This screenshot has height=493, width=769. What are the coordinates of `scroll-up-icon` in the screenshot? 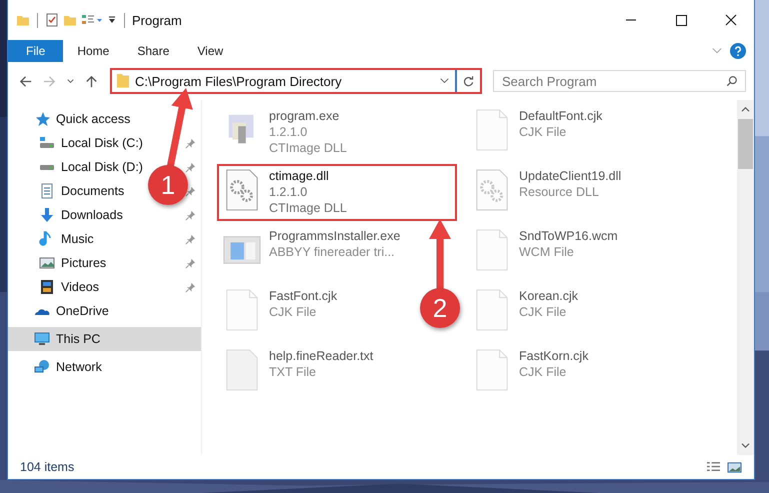 It's located at (745, 109).